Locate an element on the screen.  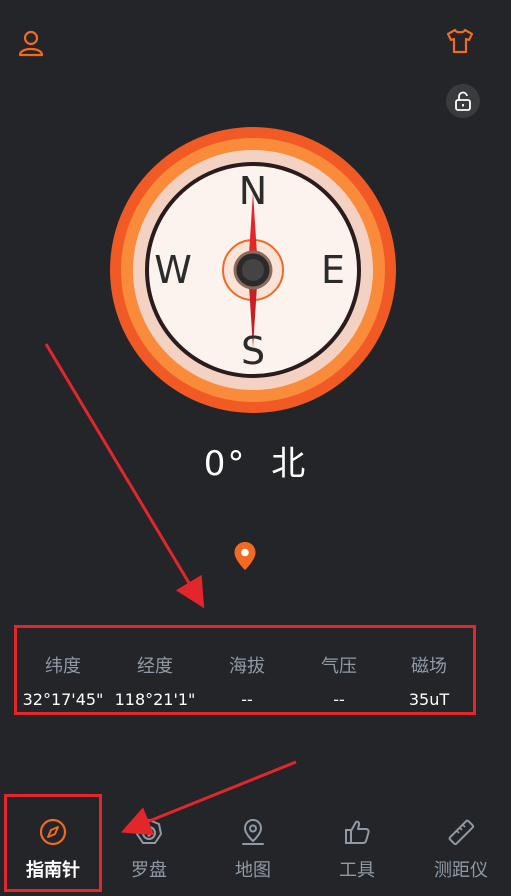
map-pin-icon is located at coordinates (253, 831).